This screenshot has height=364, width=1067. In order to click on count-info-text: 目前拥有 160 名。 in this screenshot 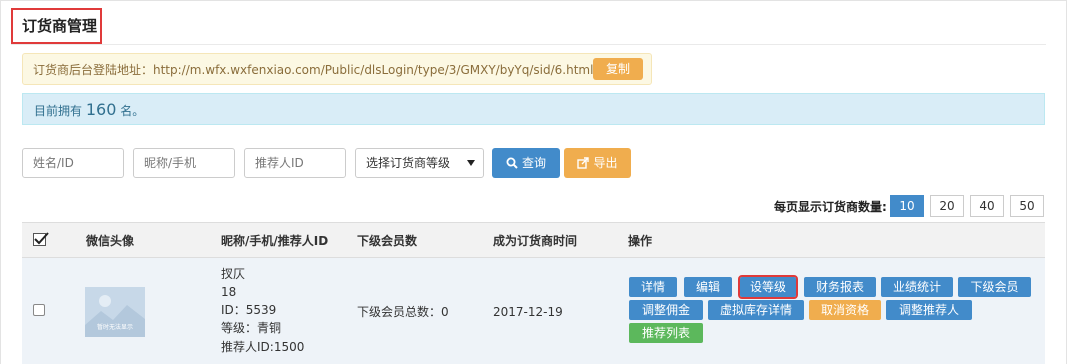, I will do `click(89, 110)`.